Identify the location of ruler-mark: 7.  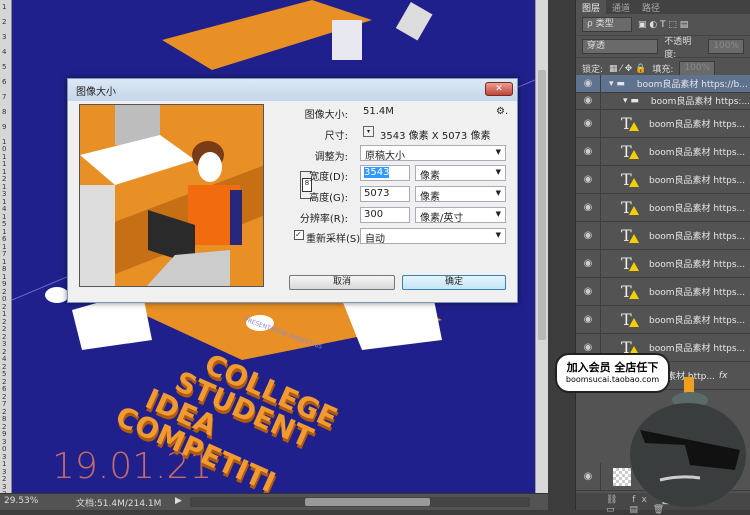
(4, 97).